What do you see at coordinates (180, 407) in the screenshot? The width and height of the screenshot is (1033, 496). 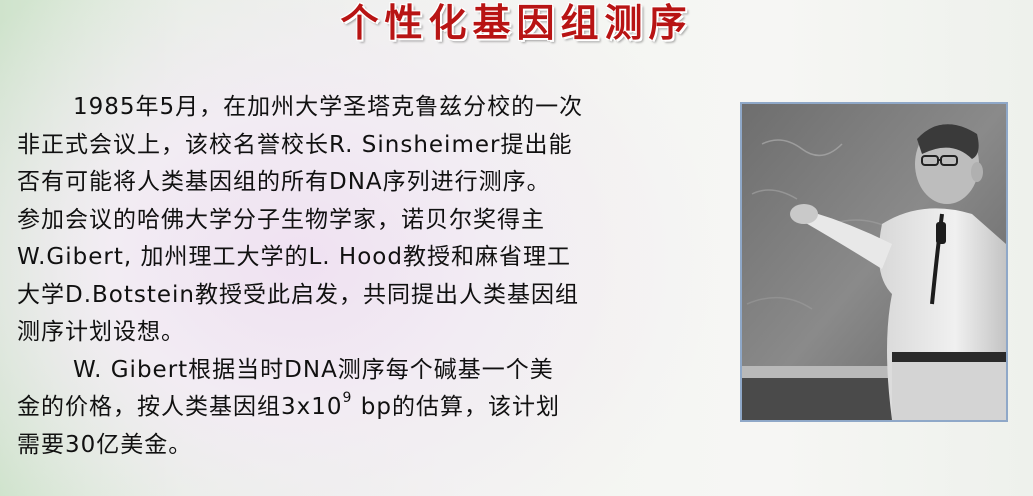 I see `paragraph-2-line-2-before: 金的价格，按人类基因组3x10` at bounding box center [180, 407].